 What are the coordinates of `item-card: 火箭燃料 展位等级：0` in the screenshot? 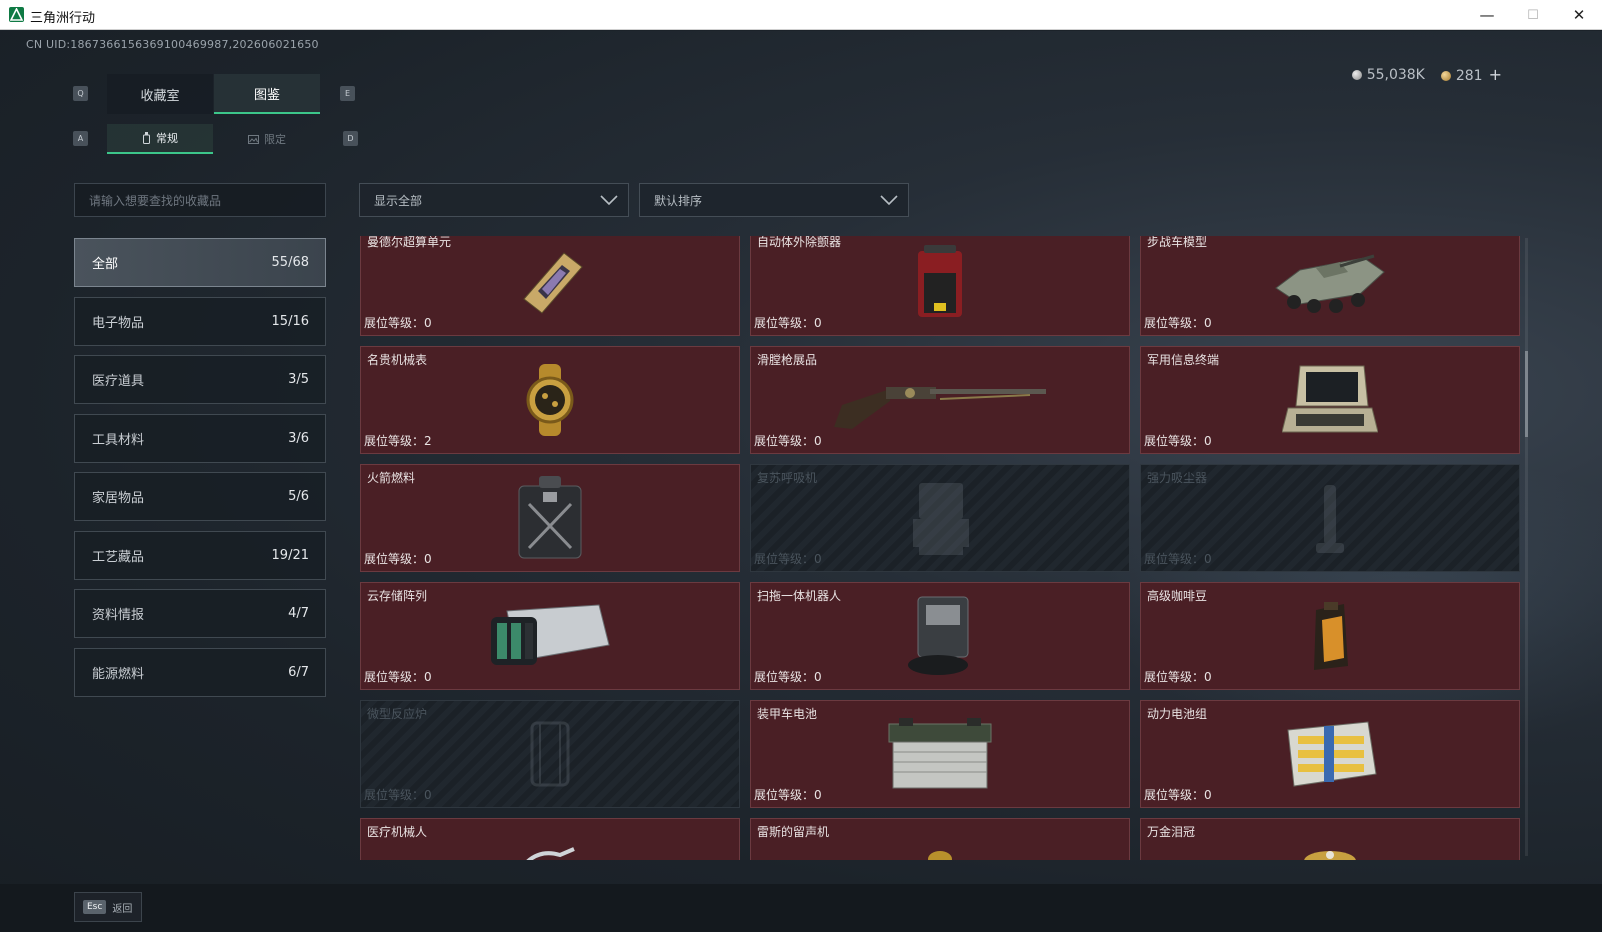 It's located at (550, 518).